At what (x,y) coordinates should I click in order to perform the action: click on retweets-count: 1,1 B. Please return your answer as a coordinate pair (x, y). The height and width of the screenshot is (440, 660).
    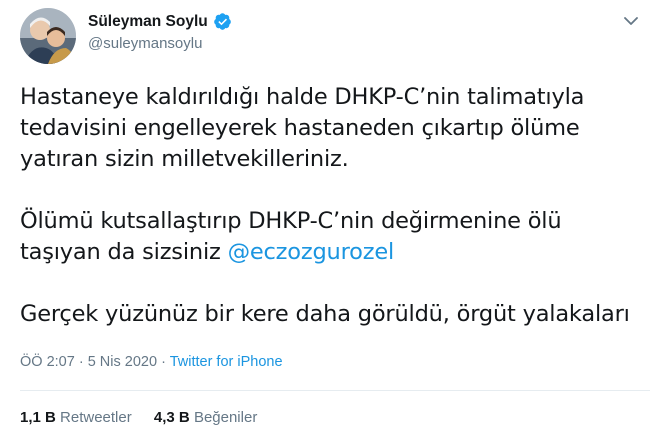
    Looking at the image, I should click on (38, 417).